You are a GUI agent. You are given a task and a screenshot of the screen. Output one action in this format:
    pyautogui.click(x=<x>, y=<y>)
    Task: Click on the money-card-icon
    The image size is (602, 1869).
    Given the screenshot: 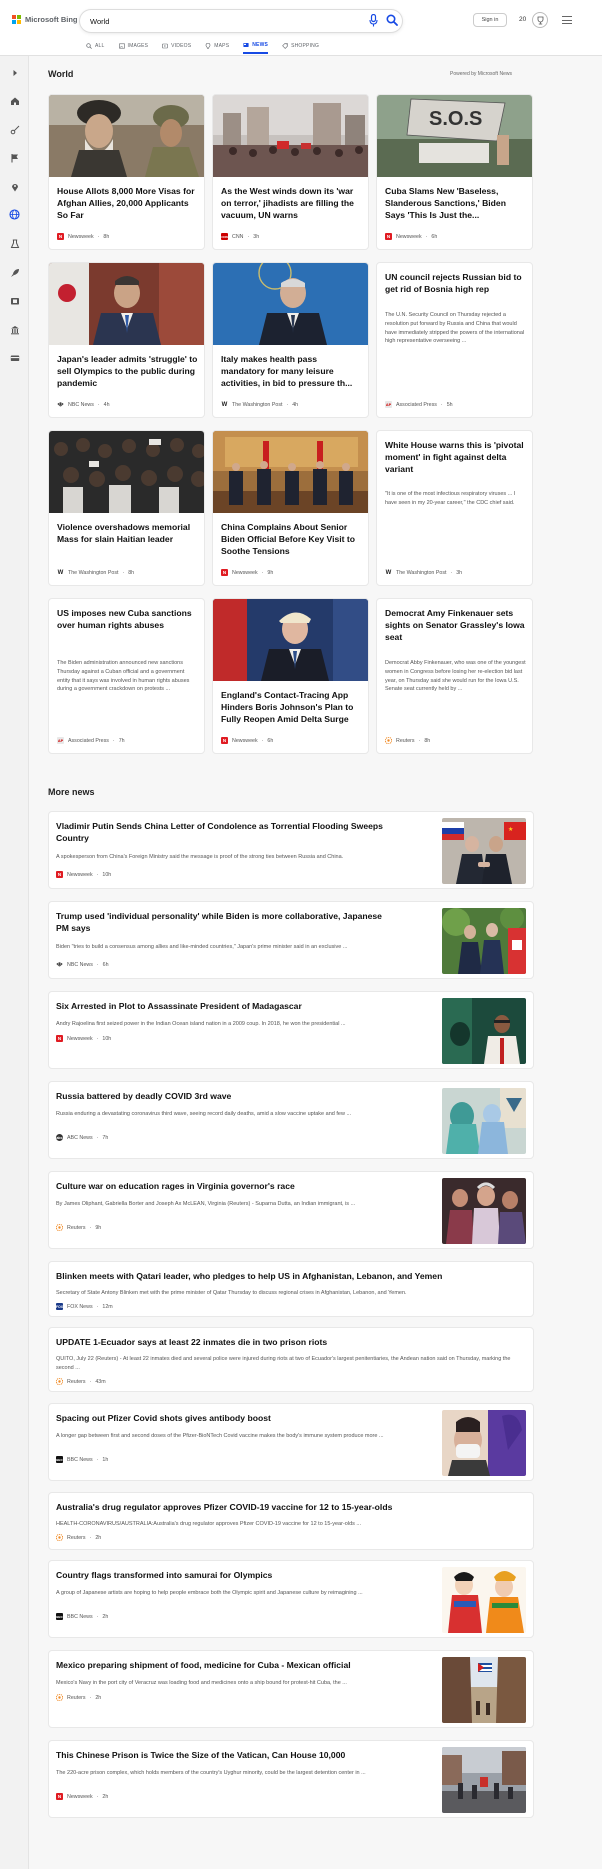 What is the action you would take?
    pyautogui.click(x=14, y=357)
    